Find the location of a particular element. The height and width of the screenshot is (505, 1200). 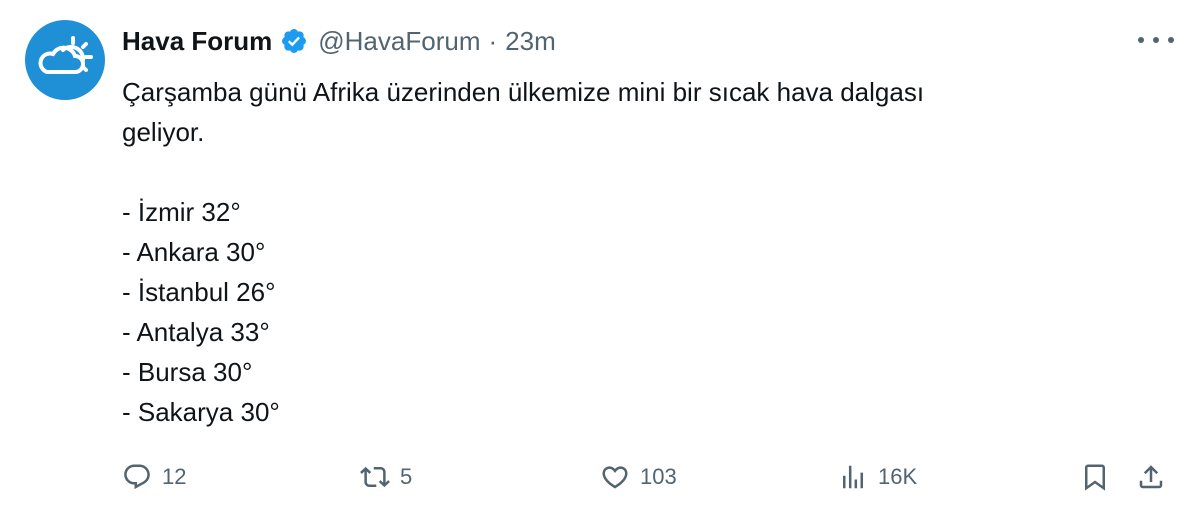

author-handle: @HavaForum is located at coordinates (399, 41).